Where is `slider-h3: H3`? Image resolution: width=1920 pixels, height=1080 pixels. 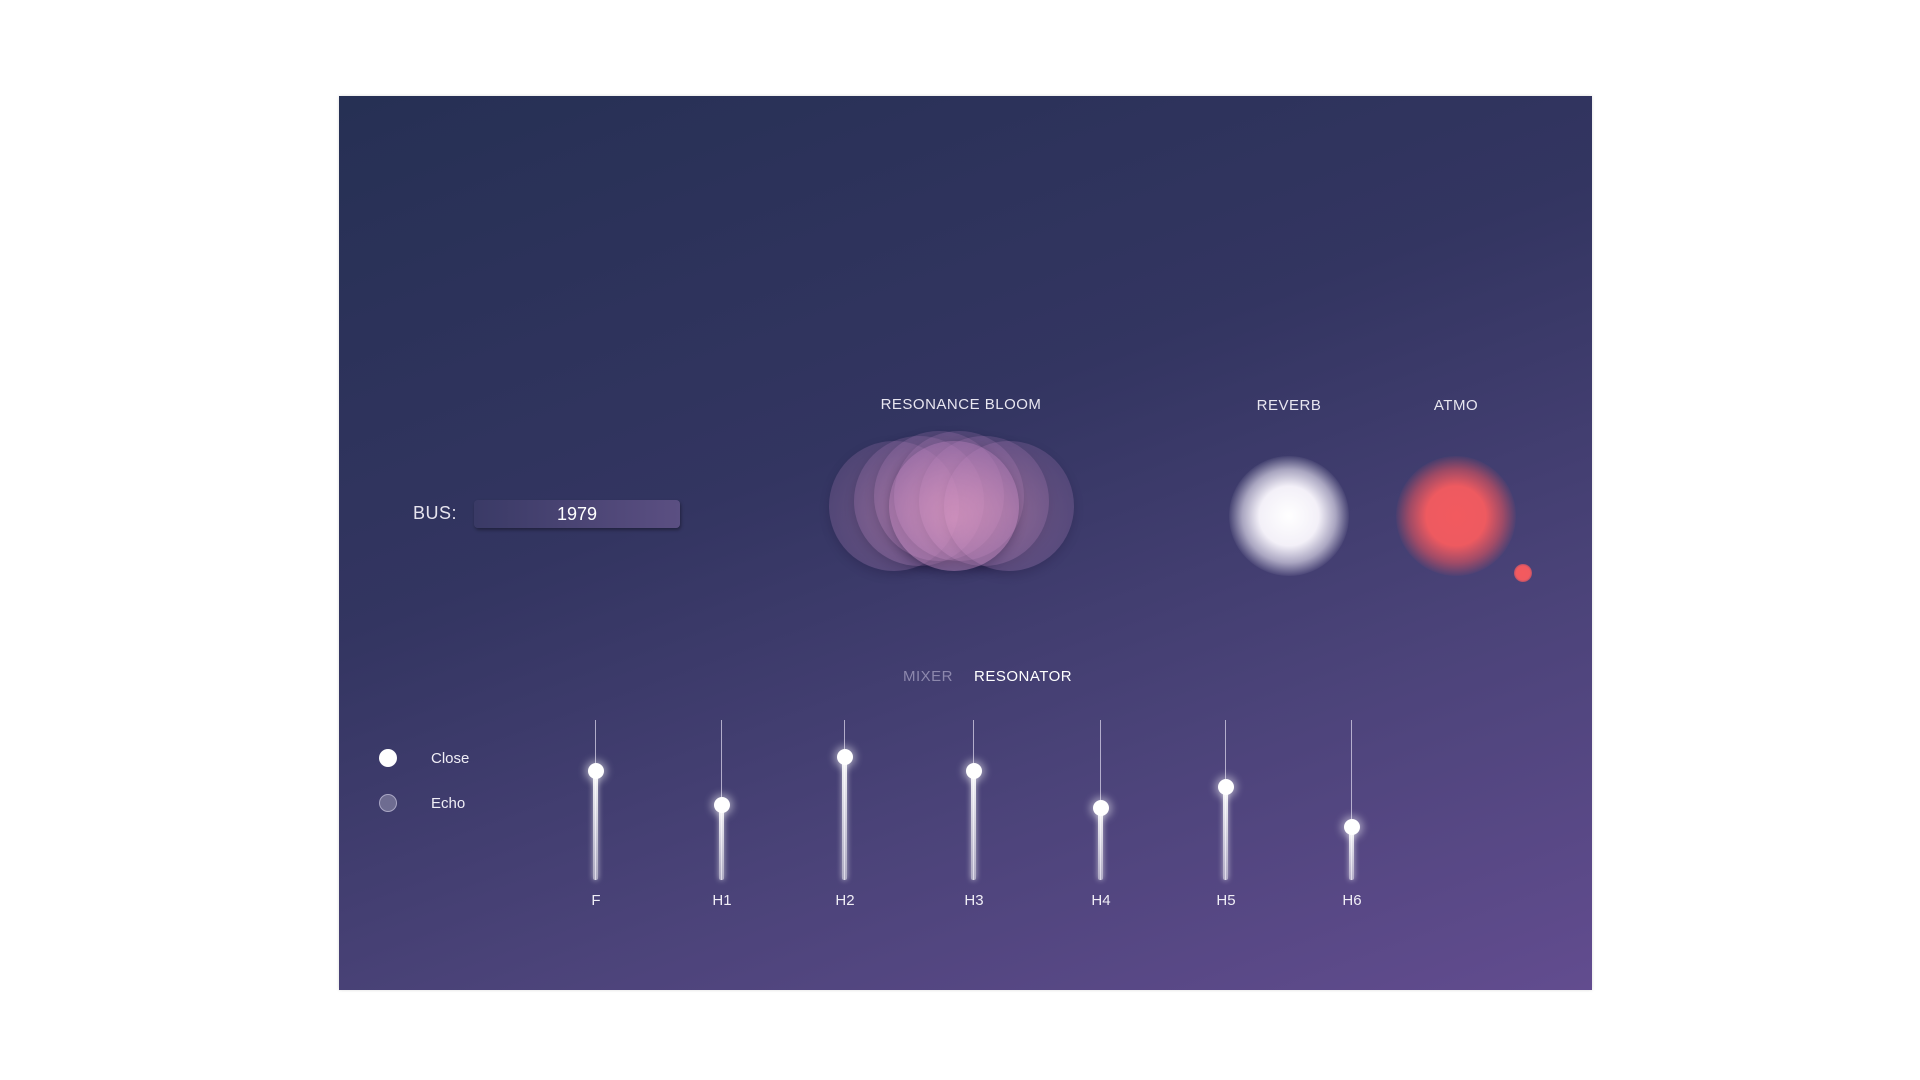 slider-h3: H3 is located at coordinates (974, 815).